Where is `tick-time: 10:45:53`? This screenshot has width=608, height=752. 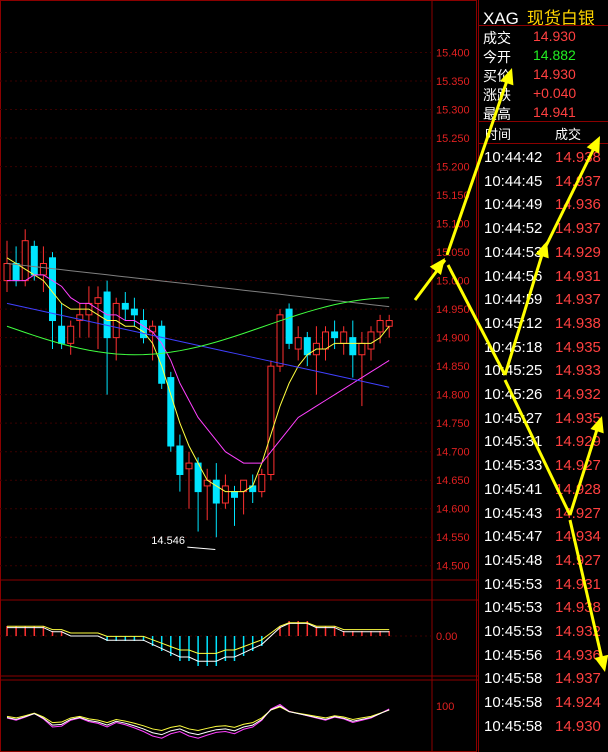 tick-time: 10:45:53 is located at coordinates (513, 631).